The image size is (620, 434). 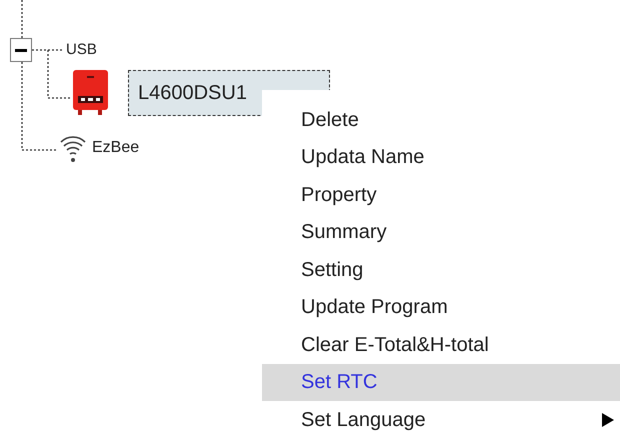 I want to click on menu-item: Summary, so click(x=441, y=232).